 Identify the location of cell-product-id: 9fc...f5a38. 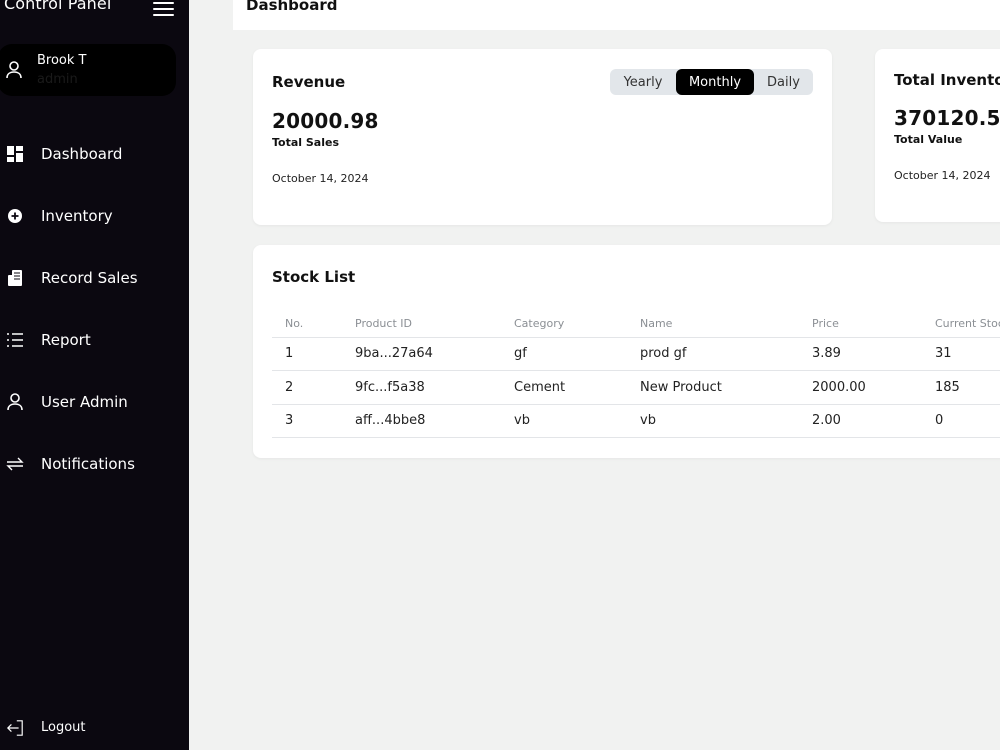
(421, 387).